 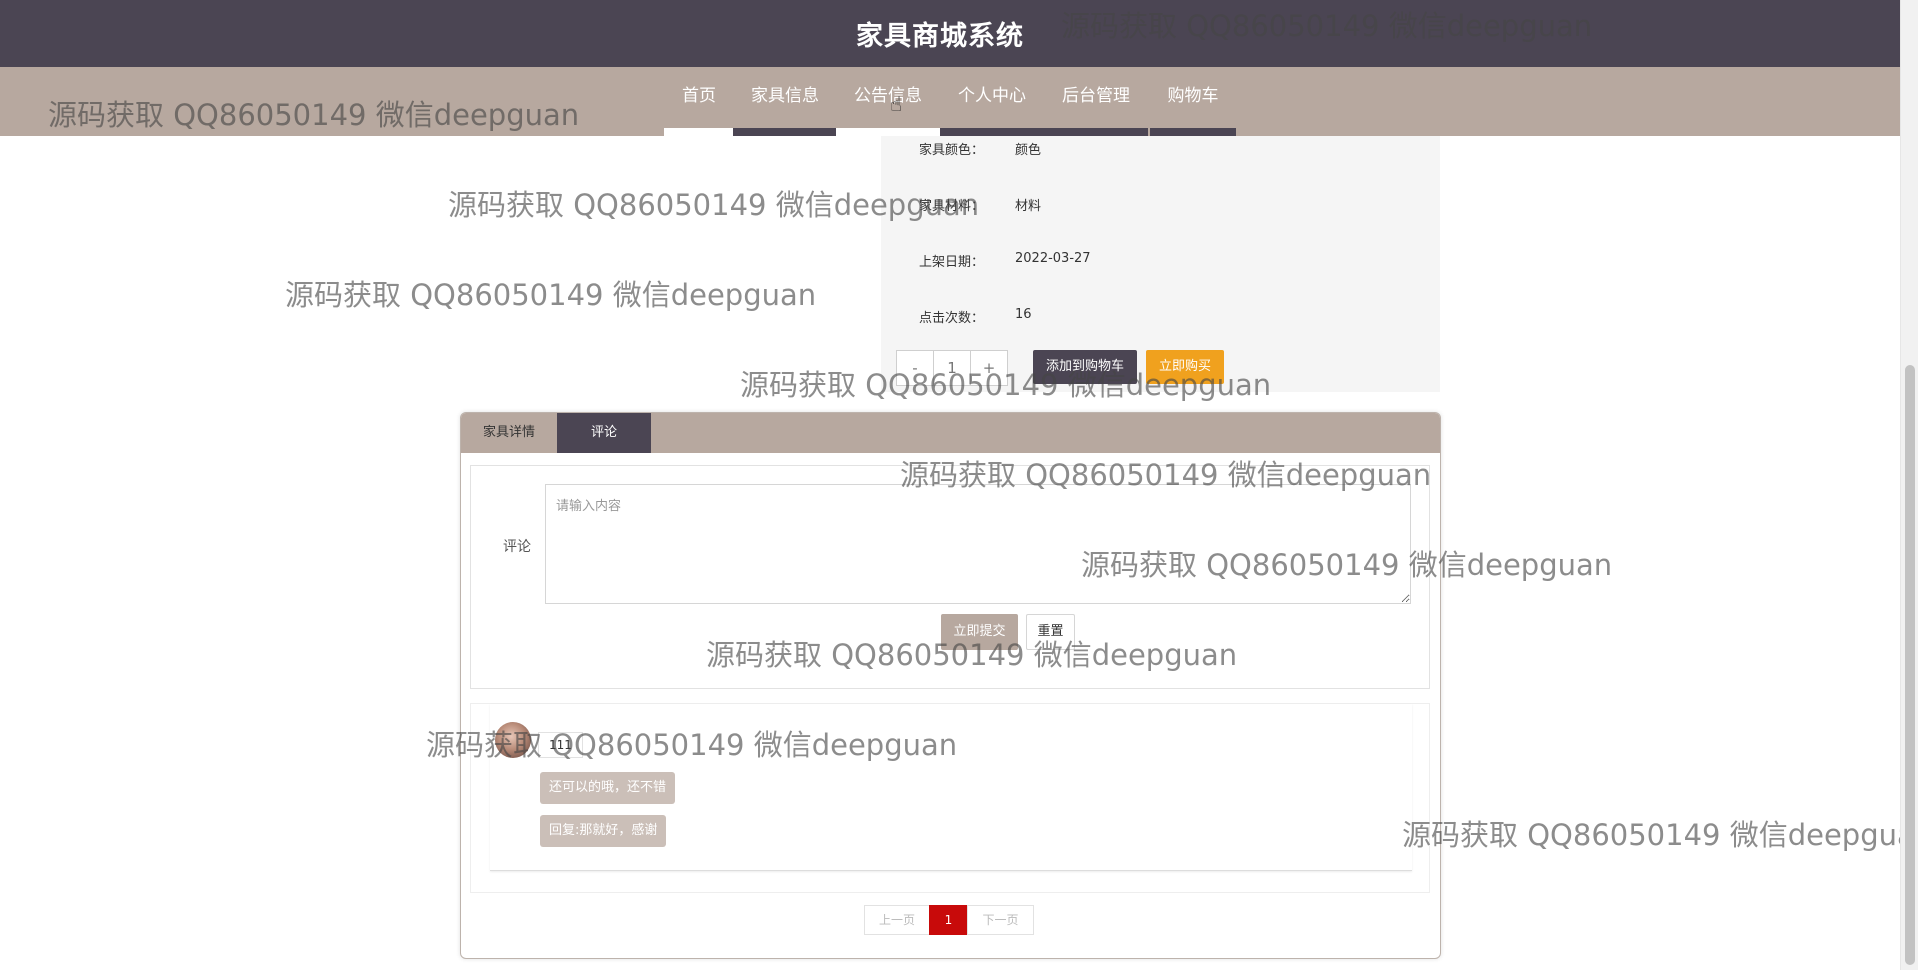 I want to click on site-title: 家具商城系统, so click(x=940, y=36).